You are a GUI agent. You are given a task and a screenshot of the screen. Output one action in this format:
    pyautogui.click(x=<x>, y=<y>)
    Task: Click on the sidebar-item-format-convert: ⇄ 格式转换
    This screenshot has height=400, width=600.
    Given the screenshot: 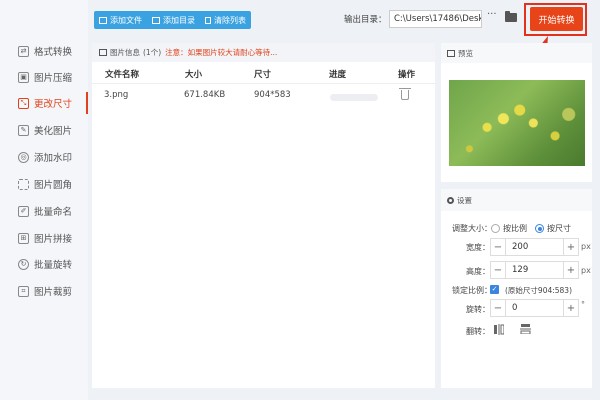 What is the action you would take?
    pyautogui.click(x=44, y=51)
    